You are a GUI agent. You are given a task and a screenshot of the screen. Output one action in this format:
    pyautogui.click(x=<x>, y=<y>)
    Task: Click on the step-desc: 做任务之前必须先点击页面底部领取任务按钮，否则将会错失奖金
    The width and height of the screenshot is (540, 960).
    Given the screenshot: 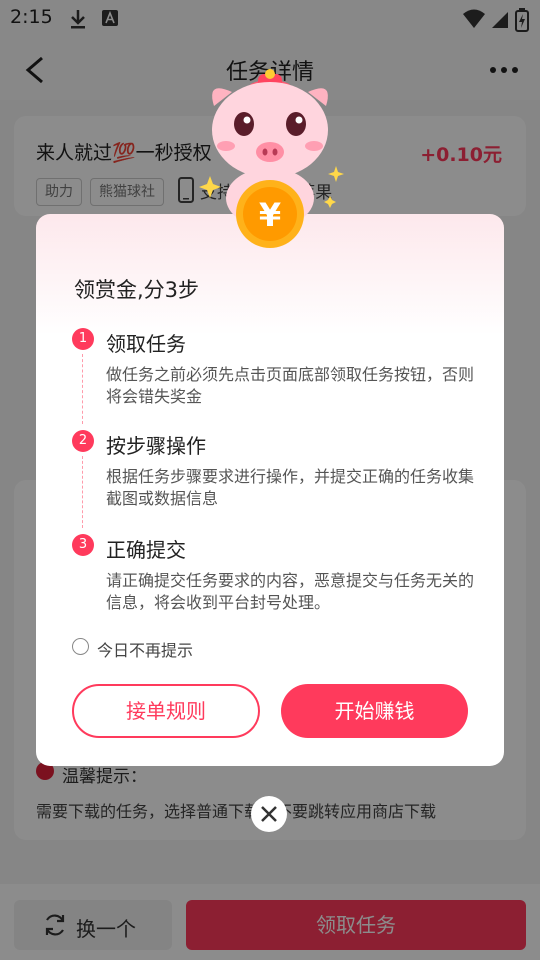 What is the action you would take?
    pyautogui.click(x=290, y=385)
    